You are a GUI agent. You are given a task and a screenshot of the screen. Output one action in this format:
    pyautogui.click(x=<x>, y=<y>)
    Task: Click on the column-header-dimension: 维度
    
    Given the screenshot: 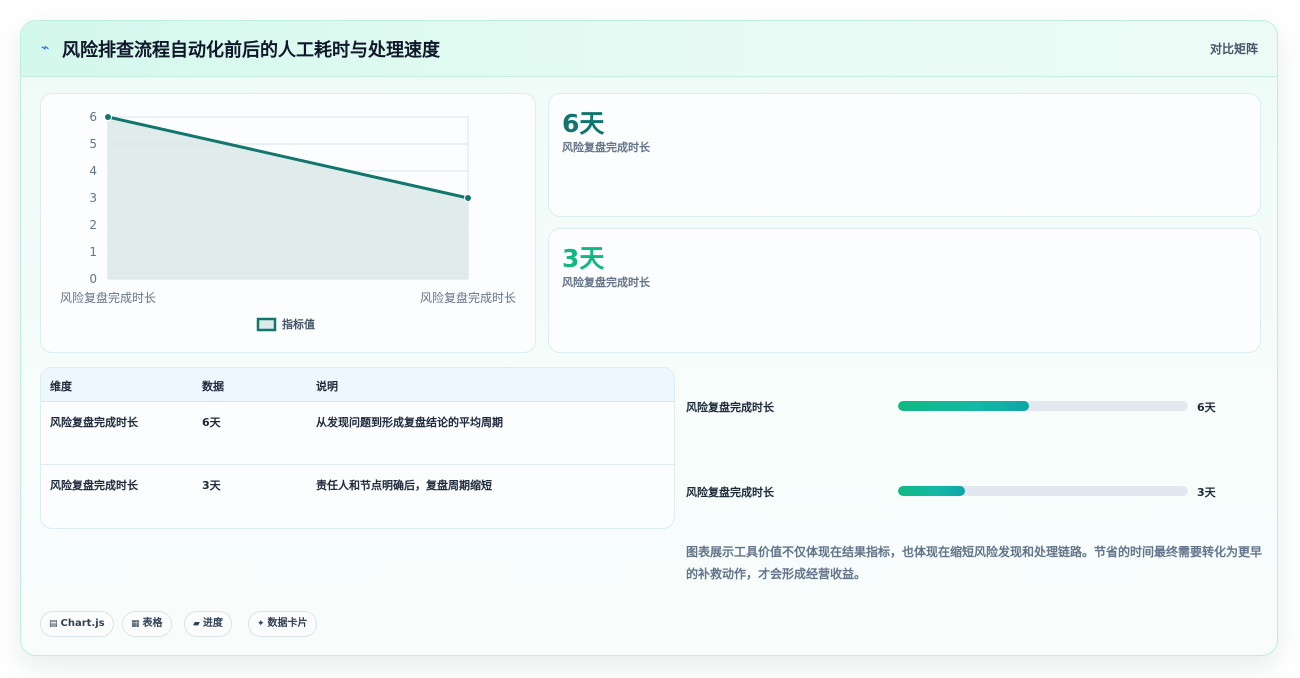 What is the action you would take?
    pyautogui.click(x=61, y=386)
    